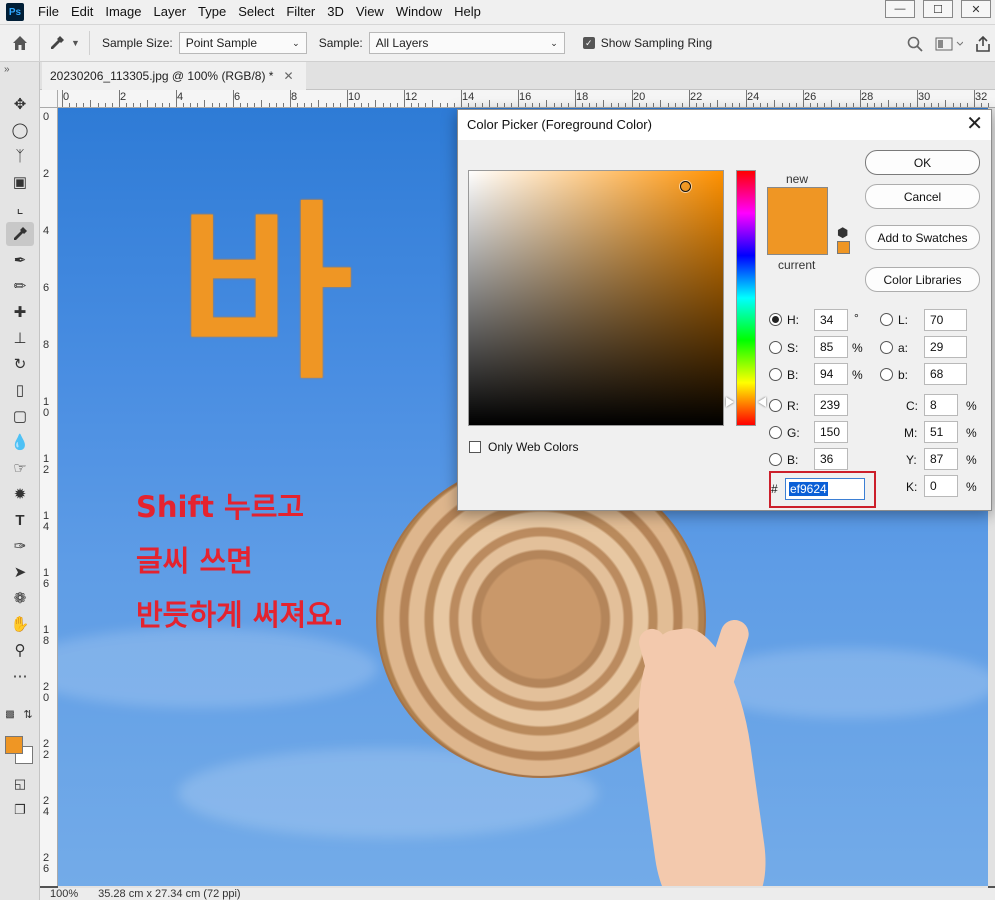 The width and height of the screenshot is (995, 900). Describe the element at coordinates (300, 12) in the screenshot. I see `menu-filter: Filter` at that location.